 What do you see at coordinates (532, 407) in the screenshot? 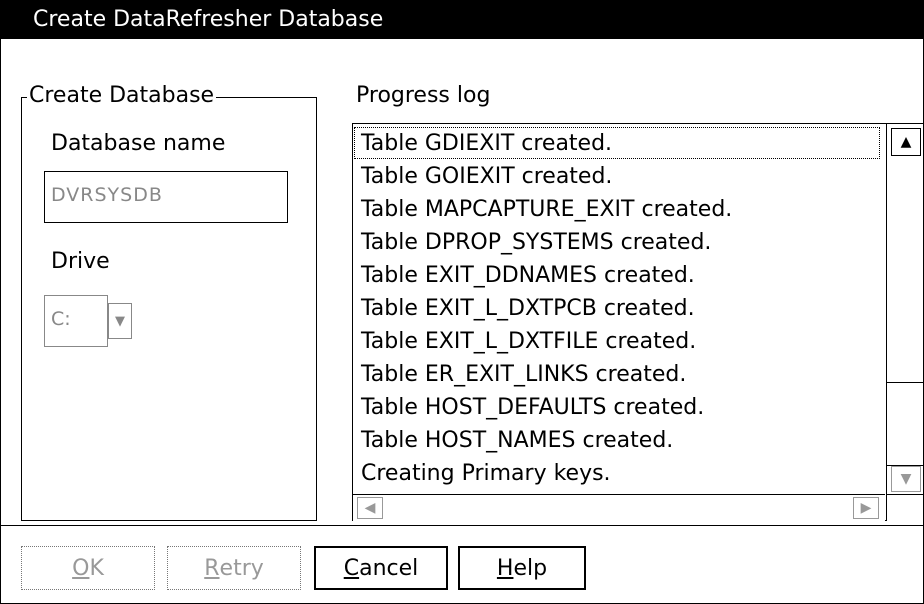
I see `list-item: Table HOST_DEFAULTS created.` at bounding box center [532, 407].